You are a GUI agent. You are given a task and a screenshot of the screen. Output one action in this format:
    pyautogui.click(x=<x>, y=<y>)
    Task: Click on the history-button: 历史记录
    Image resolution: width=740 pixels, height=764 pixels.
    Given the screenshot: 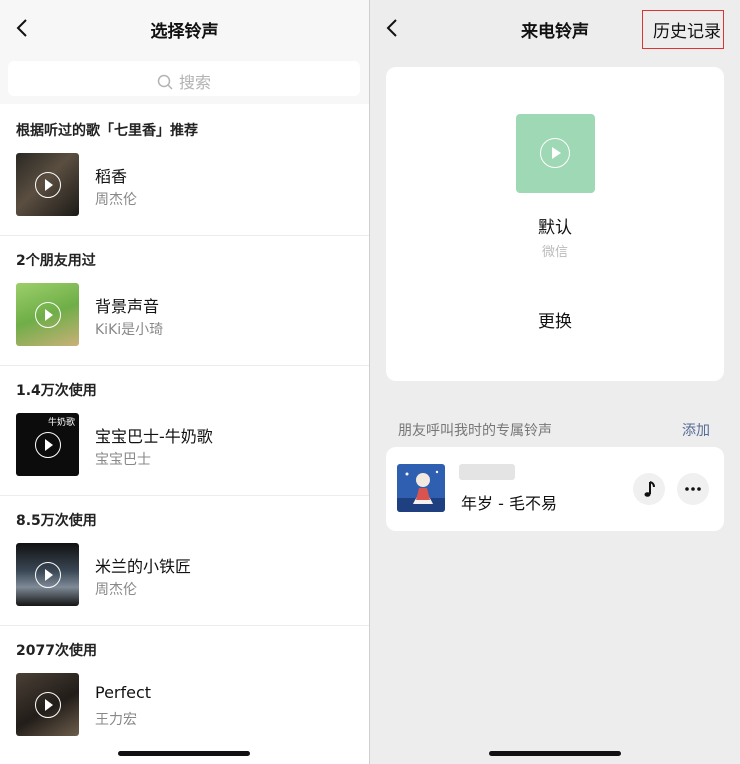 What is the action you would take?
    pyautogui.click(x=683, y=29)
    